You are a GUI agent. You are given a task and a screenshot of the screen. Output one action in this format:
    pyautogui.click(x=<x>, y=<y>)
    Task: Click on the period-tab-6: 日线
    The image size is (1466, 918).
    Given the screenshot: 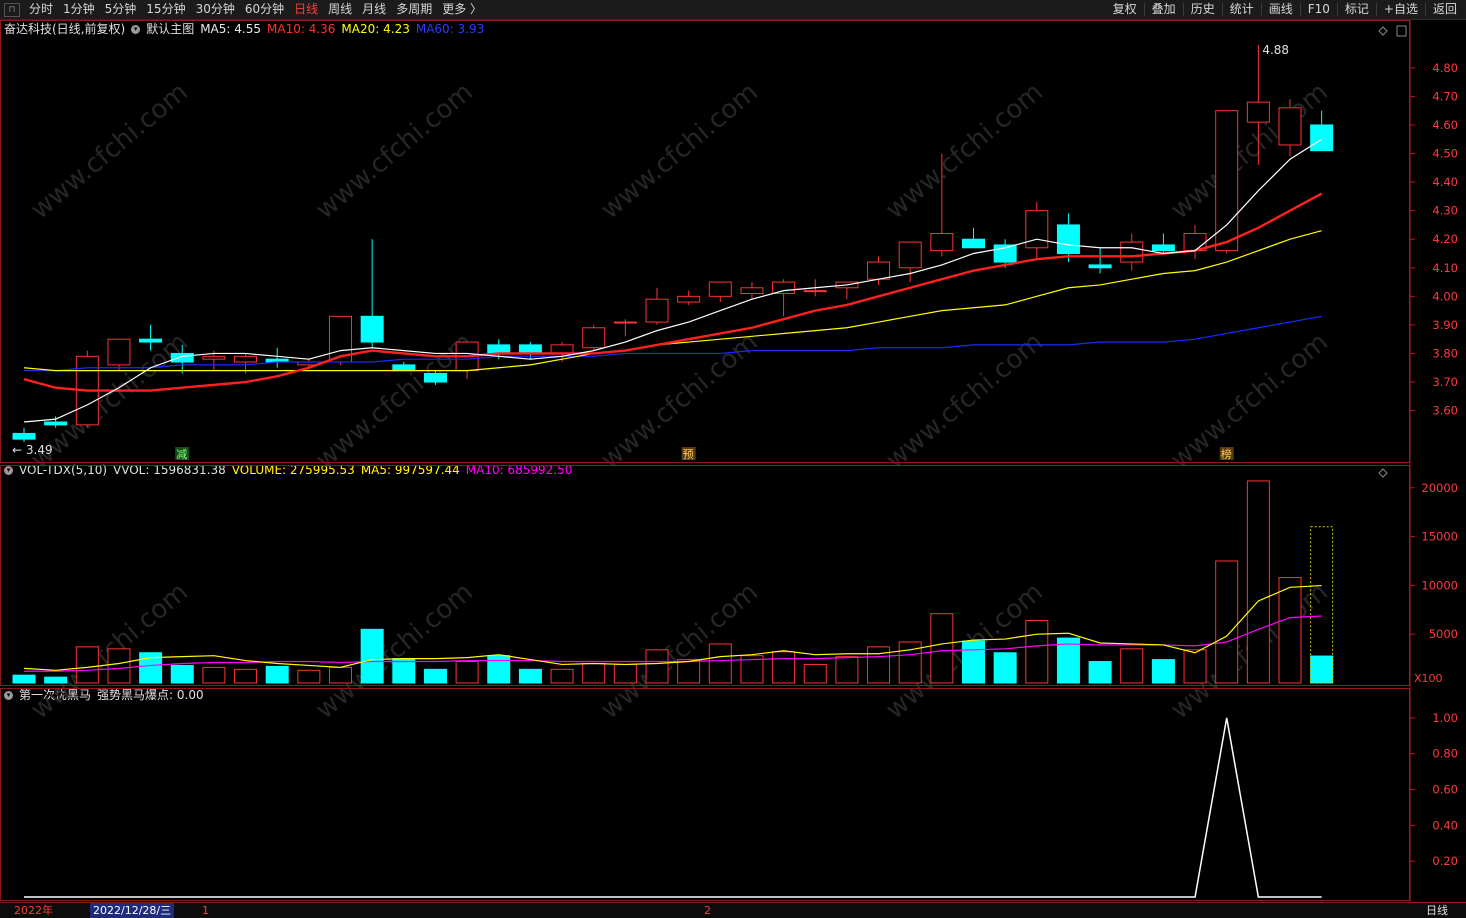 What is the action you would take?
    pyautogui.click(x=306, y=9)
    